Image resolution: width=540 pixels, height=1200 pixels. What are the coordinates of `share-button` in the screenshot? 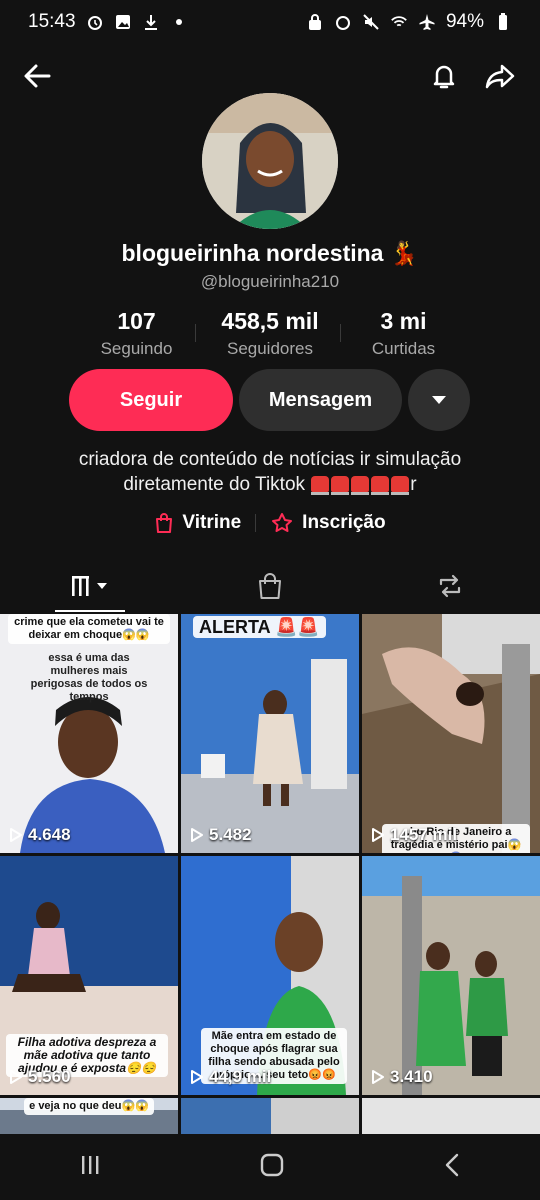 It's located at (500, 76).